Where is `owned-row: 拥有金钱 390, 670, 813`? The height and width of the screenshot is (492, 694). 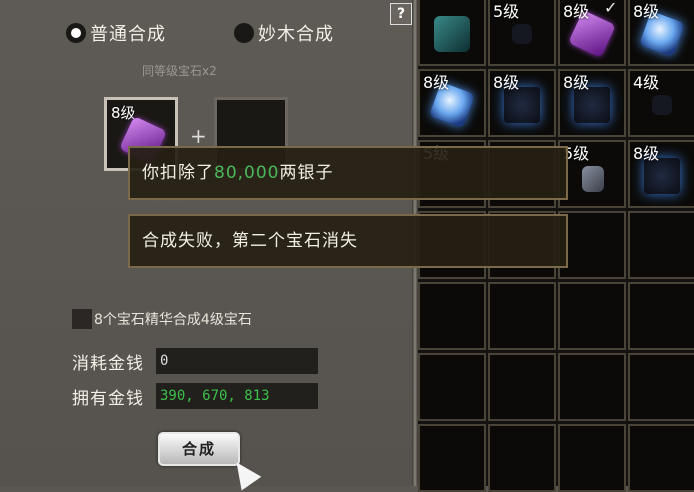 owned-row: 拥有金钱 390, 670, 813 is located at coordinates (195, 396).